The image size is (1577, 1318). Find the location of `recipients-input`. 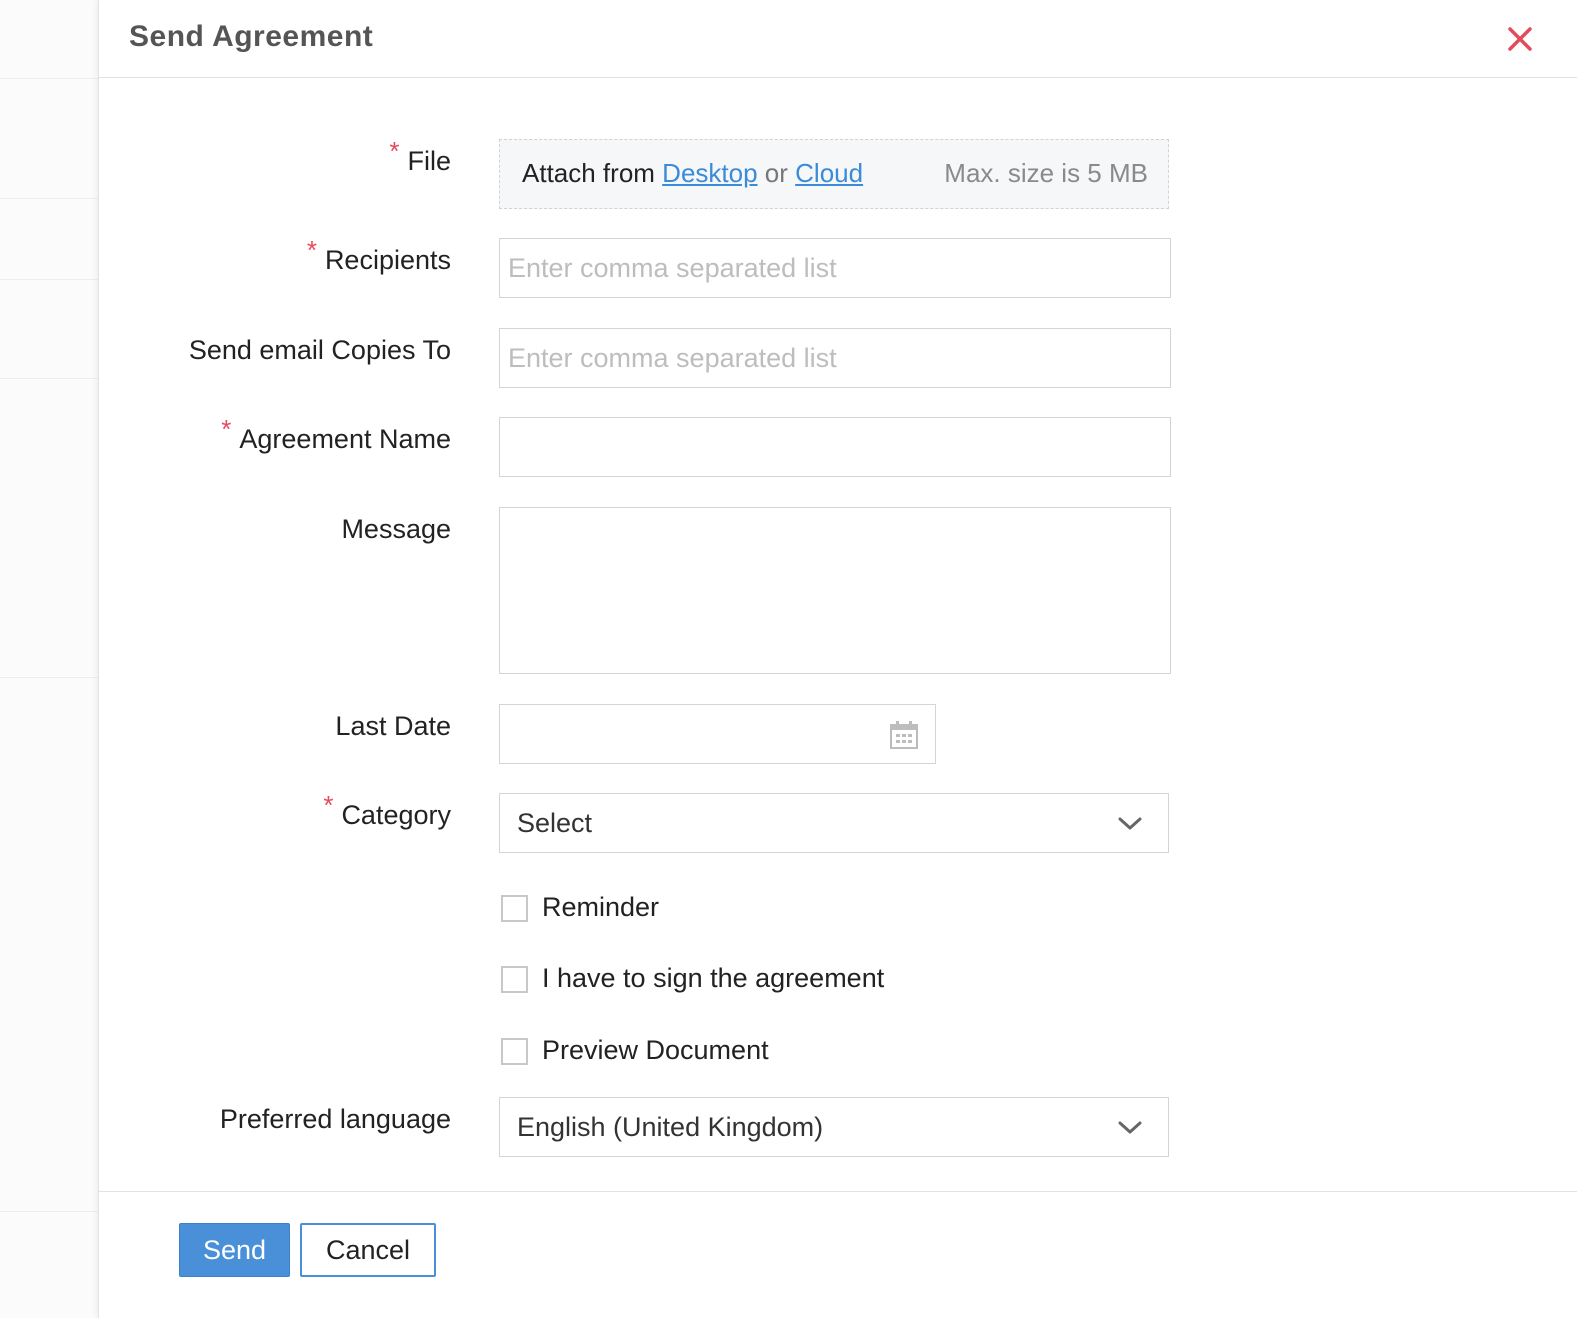

recipients-input is located at coordinates (835, 268).